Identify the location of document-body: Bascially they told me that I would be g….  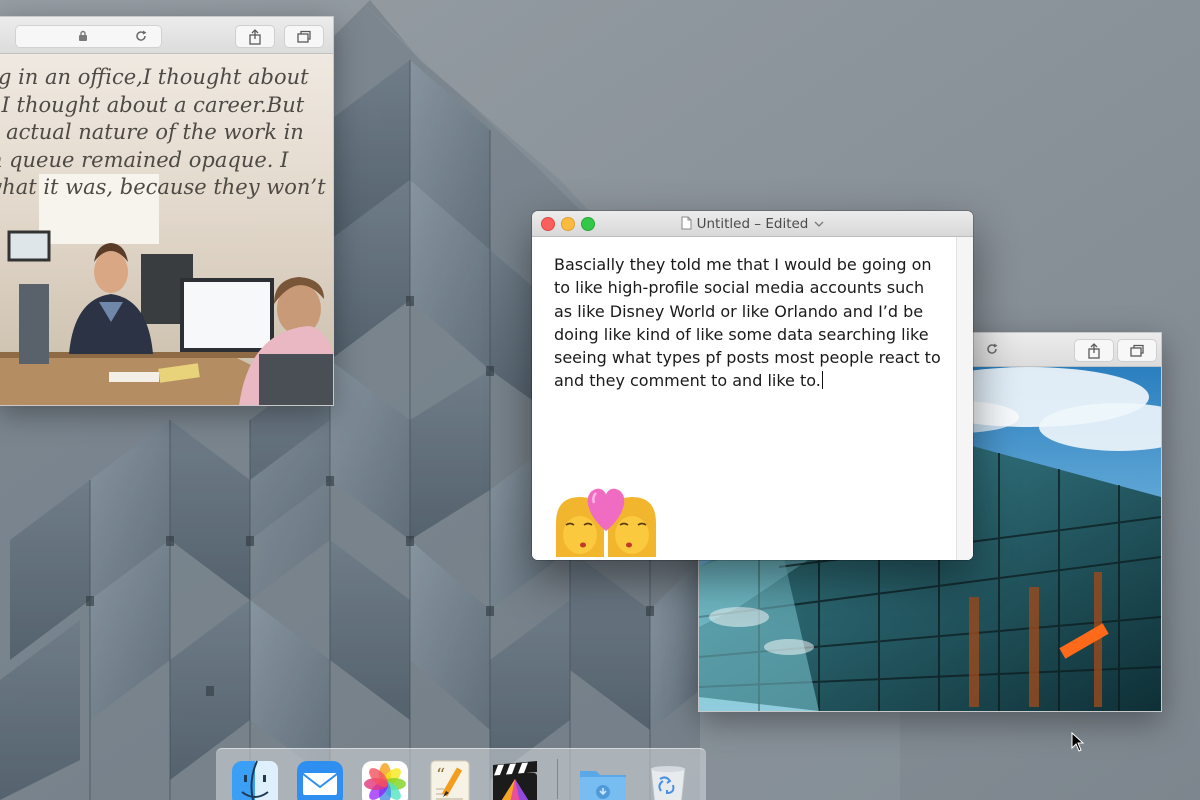
(752, 398).